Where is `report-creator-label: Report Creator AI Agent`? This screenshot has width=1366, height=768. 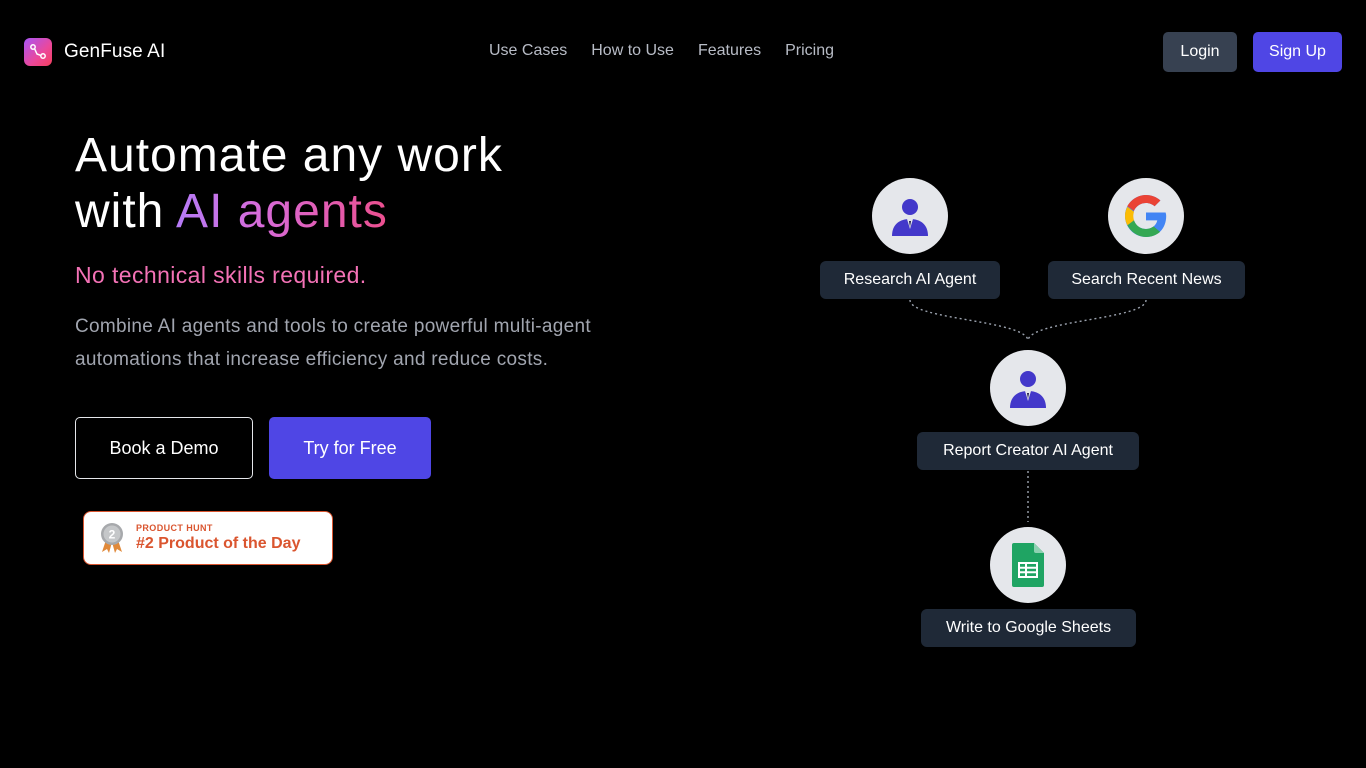 report-creator-label: Report Creator AI Agent is located at coordinates (1028, 451).